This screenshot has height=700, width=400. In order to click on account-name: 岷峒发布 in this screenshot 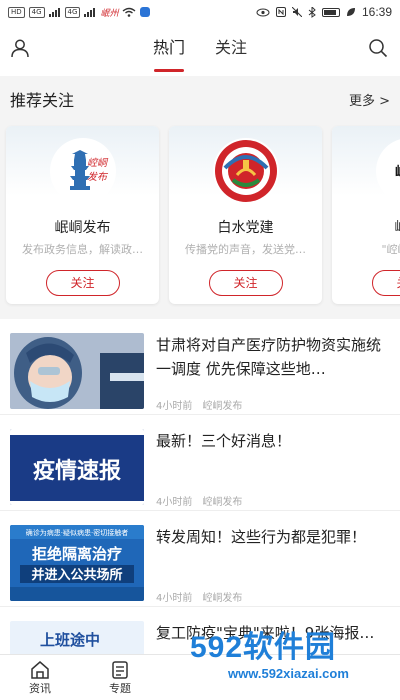, I will do `click(82, 228)`.